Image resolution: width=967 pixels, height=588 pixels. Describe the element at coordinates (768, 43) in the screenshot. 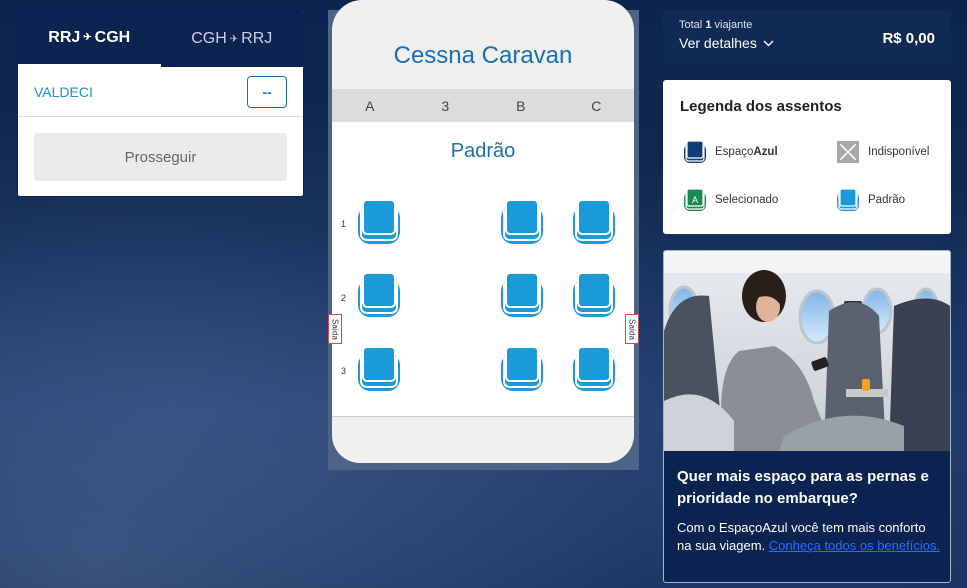

I see `chevron-down-icon` at that location.